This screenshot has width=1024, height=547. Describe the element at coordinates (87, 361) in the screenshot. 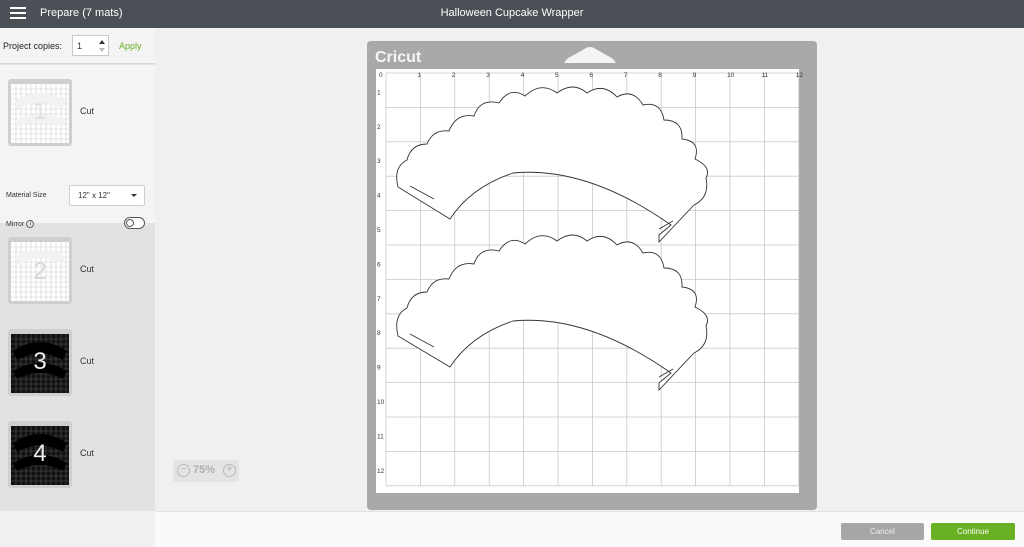

I see `mat-cut-label-3: Cut` at that location.